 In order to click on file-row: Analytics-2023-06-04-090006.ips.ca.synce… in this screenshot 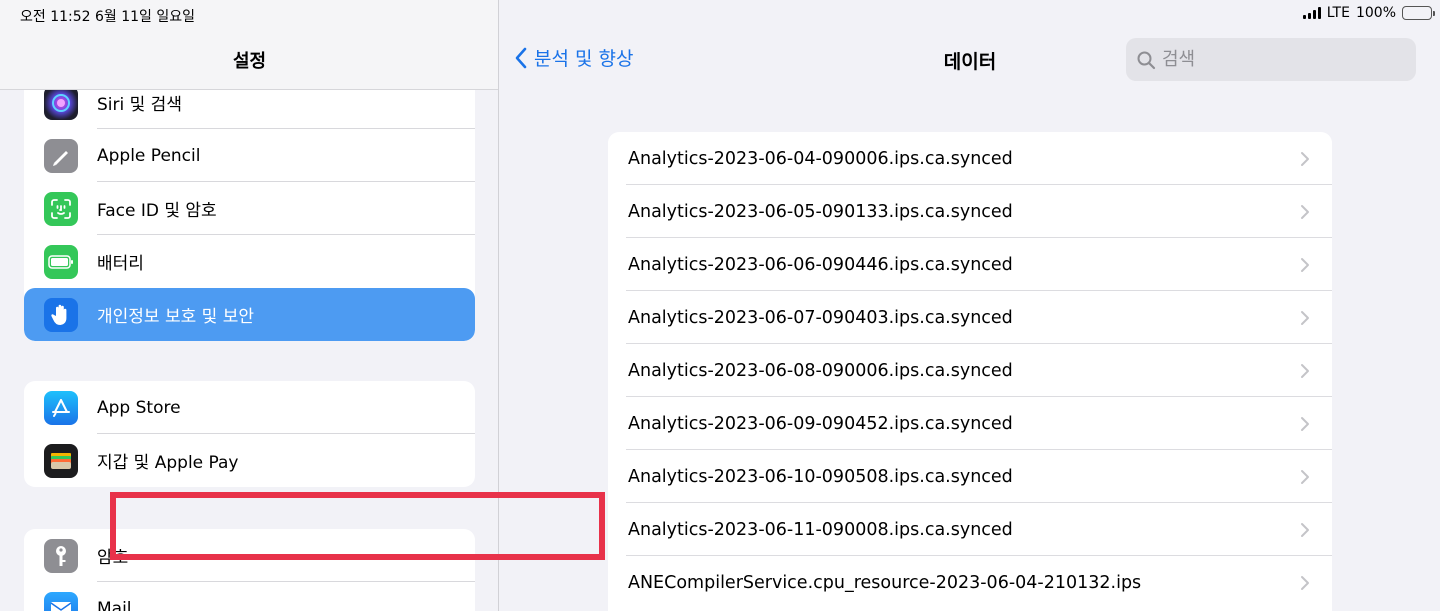, I will do `click(970, 158)`.